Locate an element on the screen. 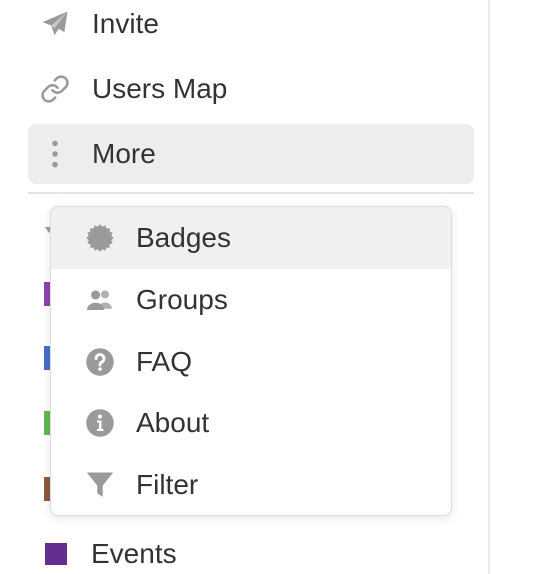 This screenshot has height=574, width=540. menu-item-groups: Groups is located at coordinates (251, 300).